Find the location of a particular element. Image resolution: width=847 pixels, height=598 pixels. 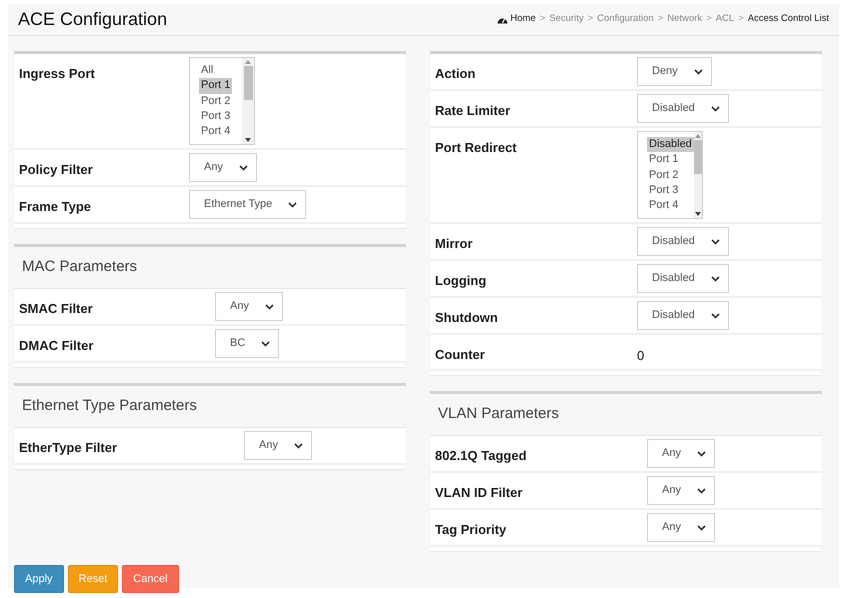

field-label: Ingress Port is located at coordinates (57, 74).